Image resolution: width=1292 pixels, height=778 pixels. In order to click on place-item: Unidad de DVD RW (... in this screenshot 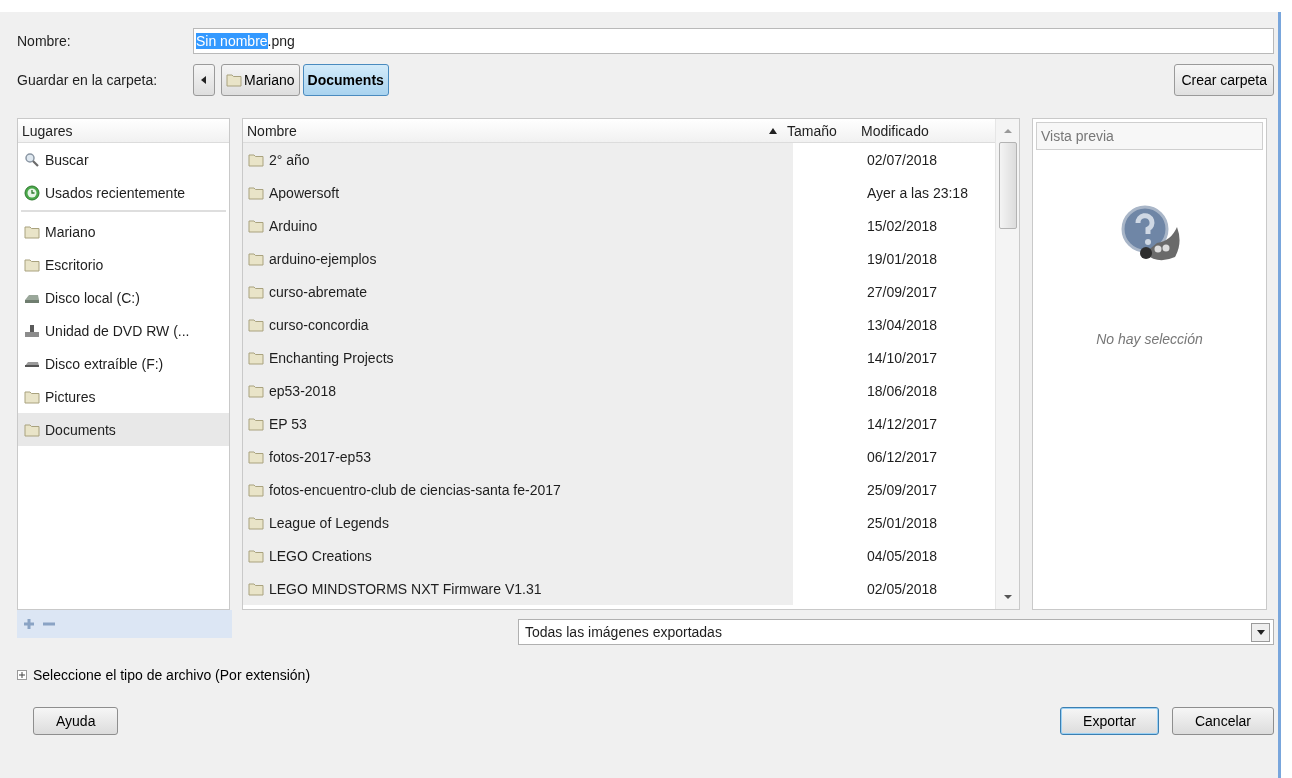, I will do `click(123, 330)`.